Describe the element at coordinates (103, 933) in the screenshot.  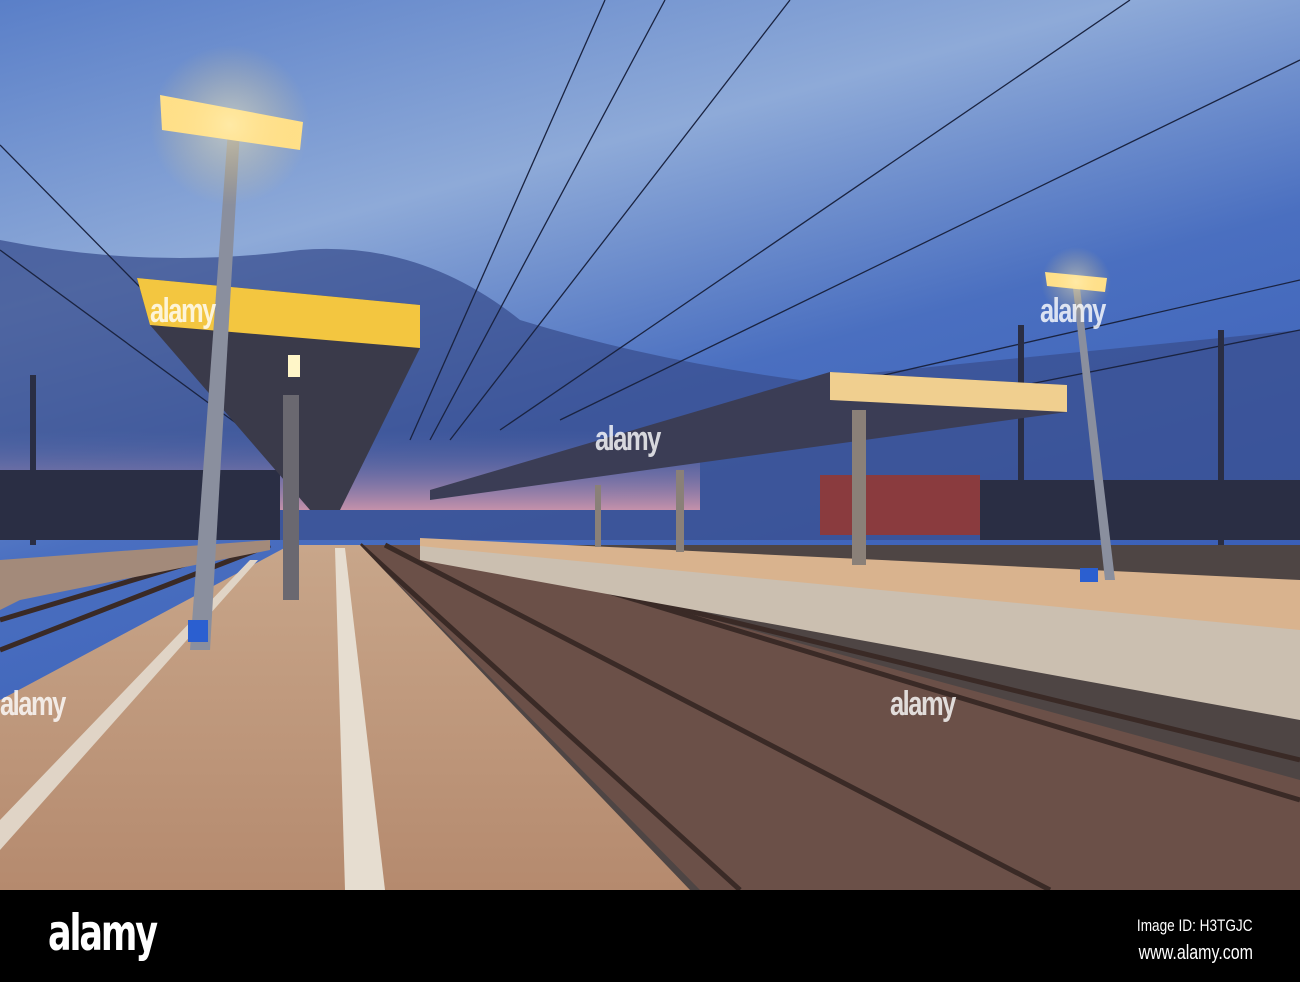
I see `alamy-logo: alamy` at that location.